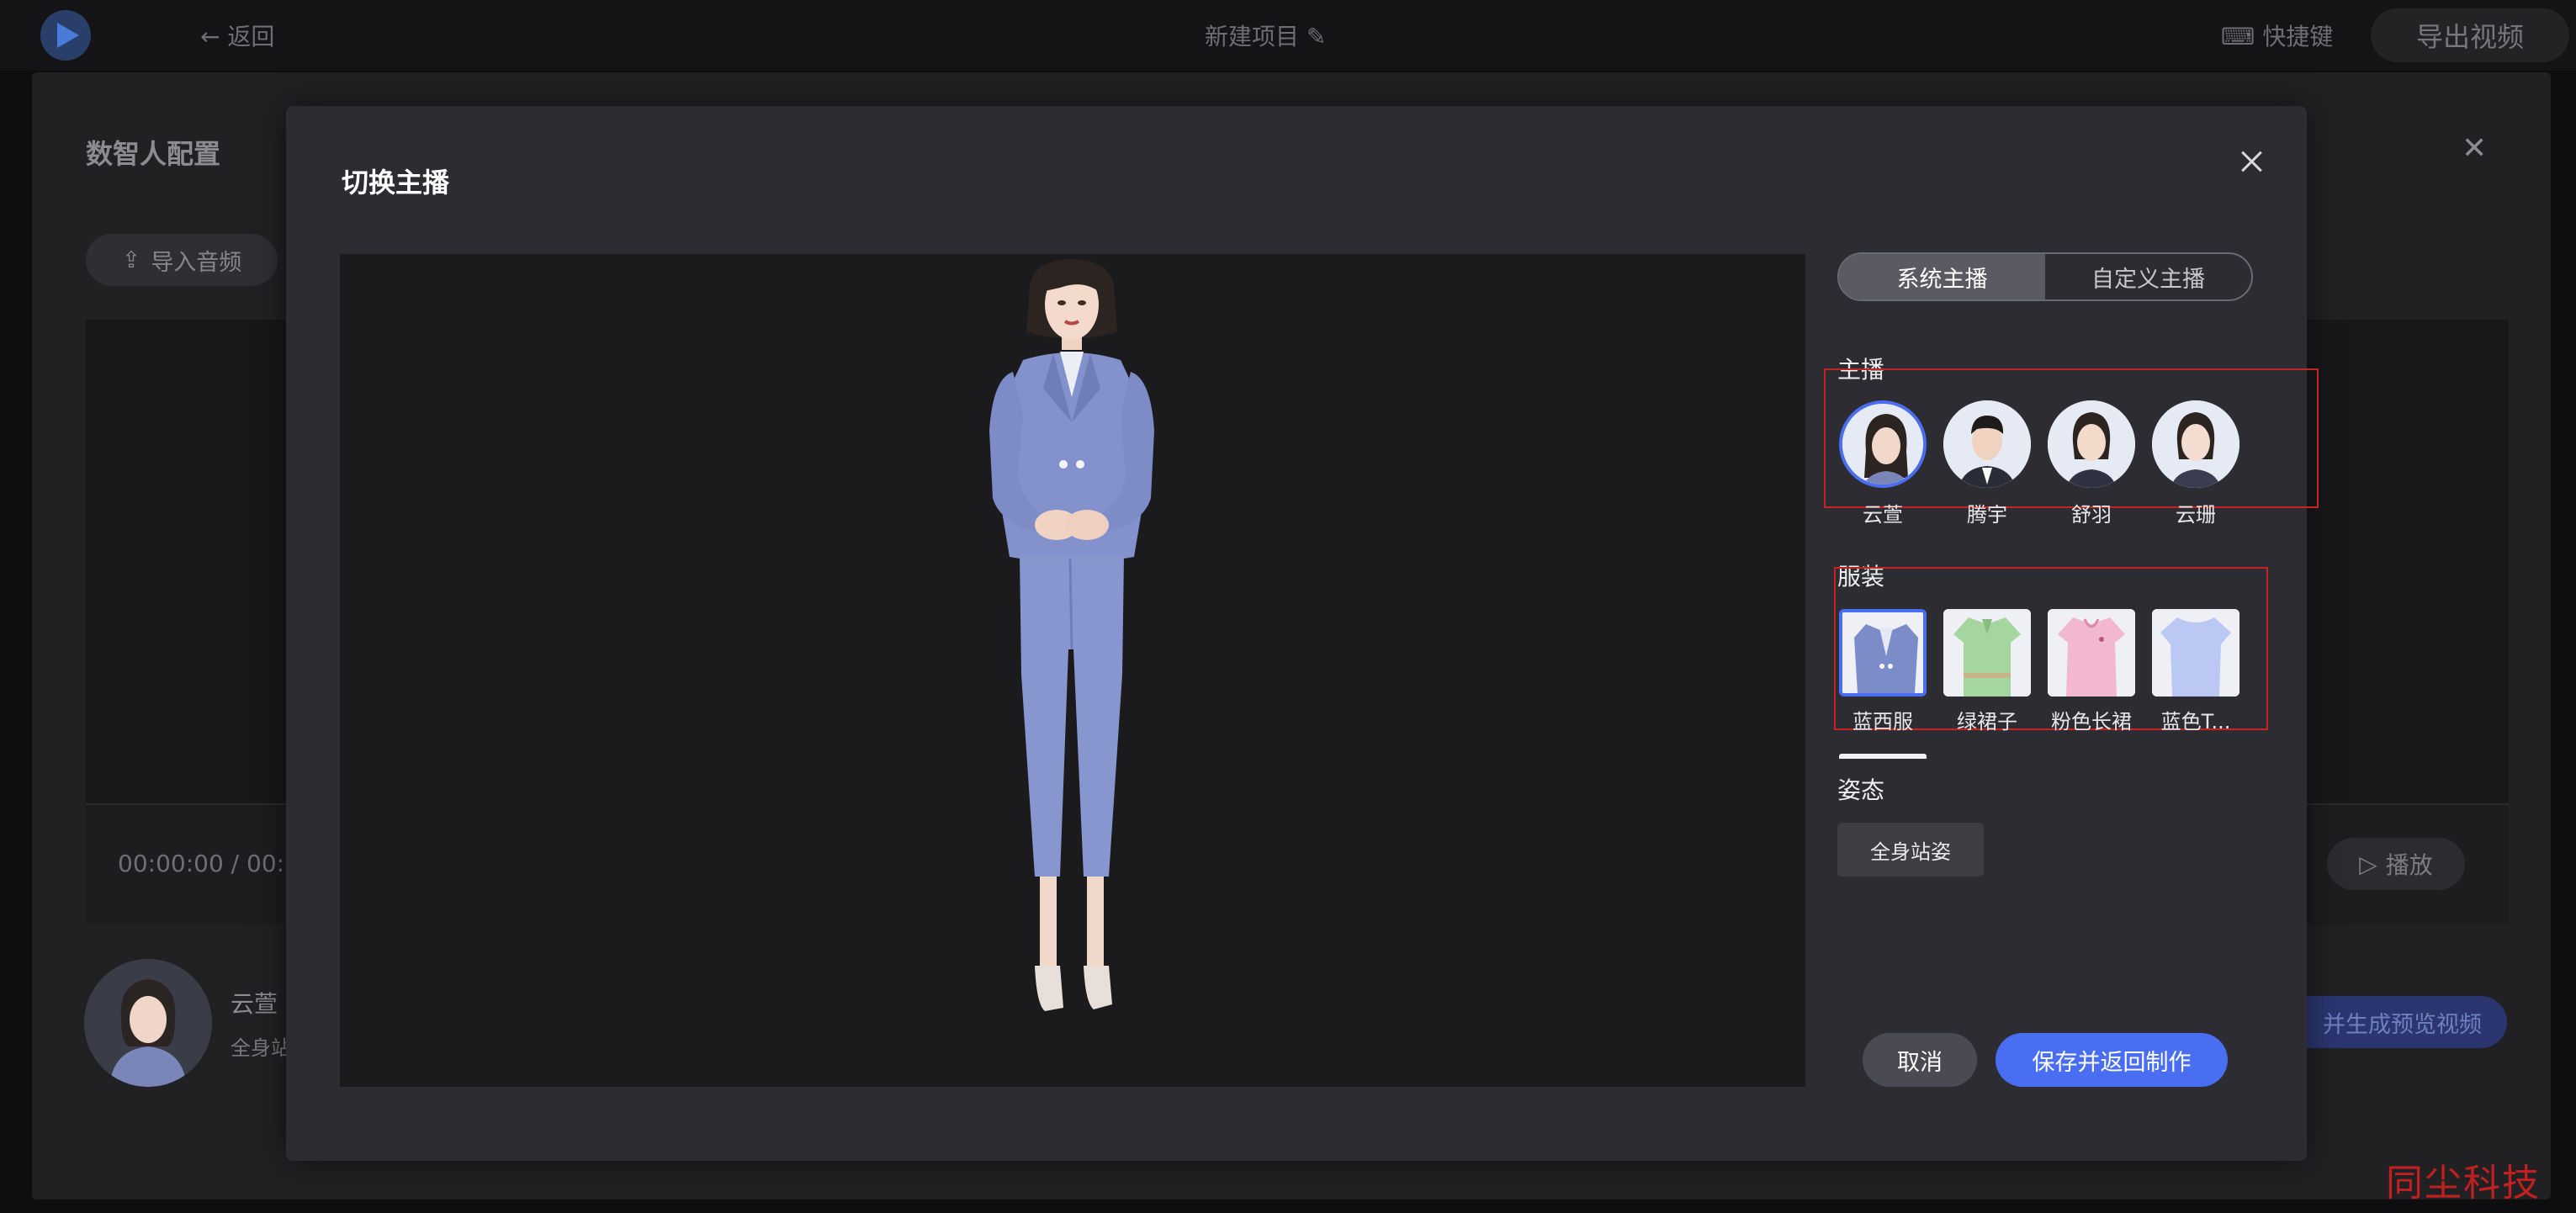  Describe the element at coordinates (1861, 790) in the screenshot. I see `pose-section-label: 姿态` at that location.